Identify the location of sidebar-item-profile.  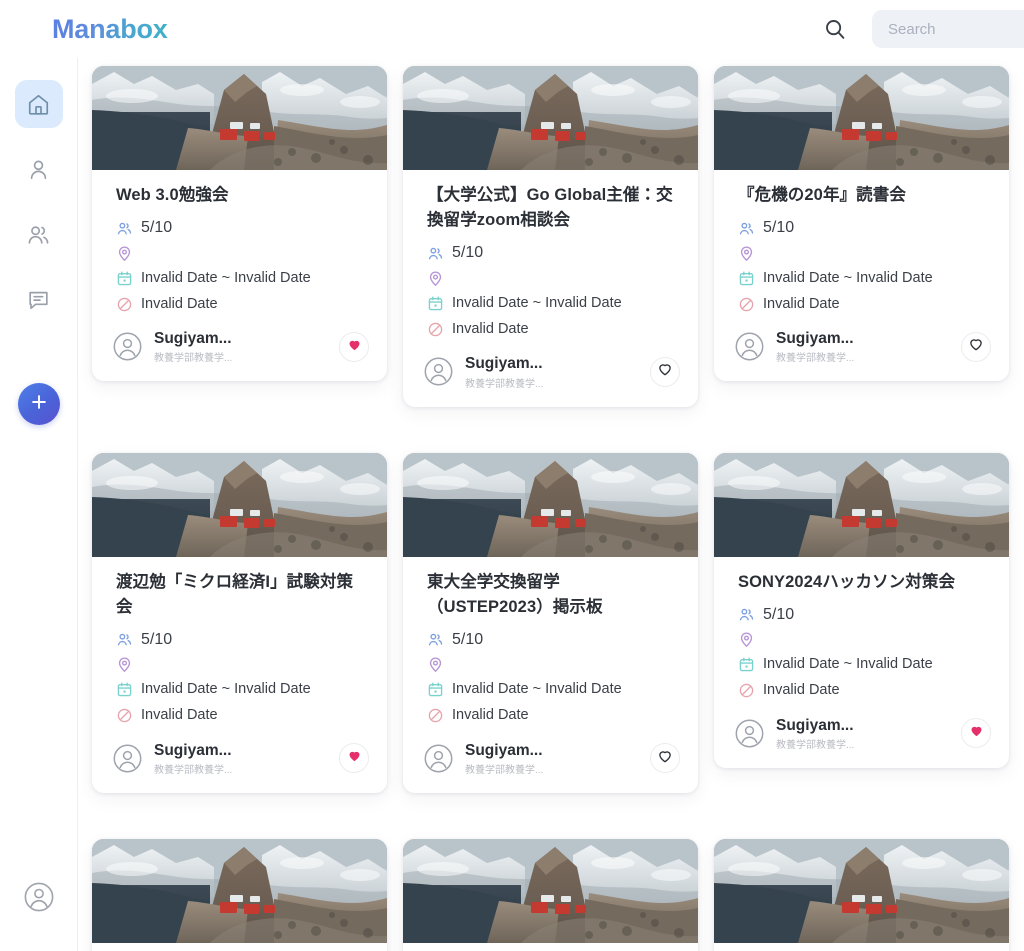
(39, 169).